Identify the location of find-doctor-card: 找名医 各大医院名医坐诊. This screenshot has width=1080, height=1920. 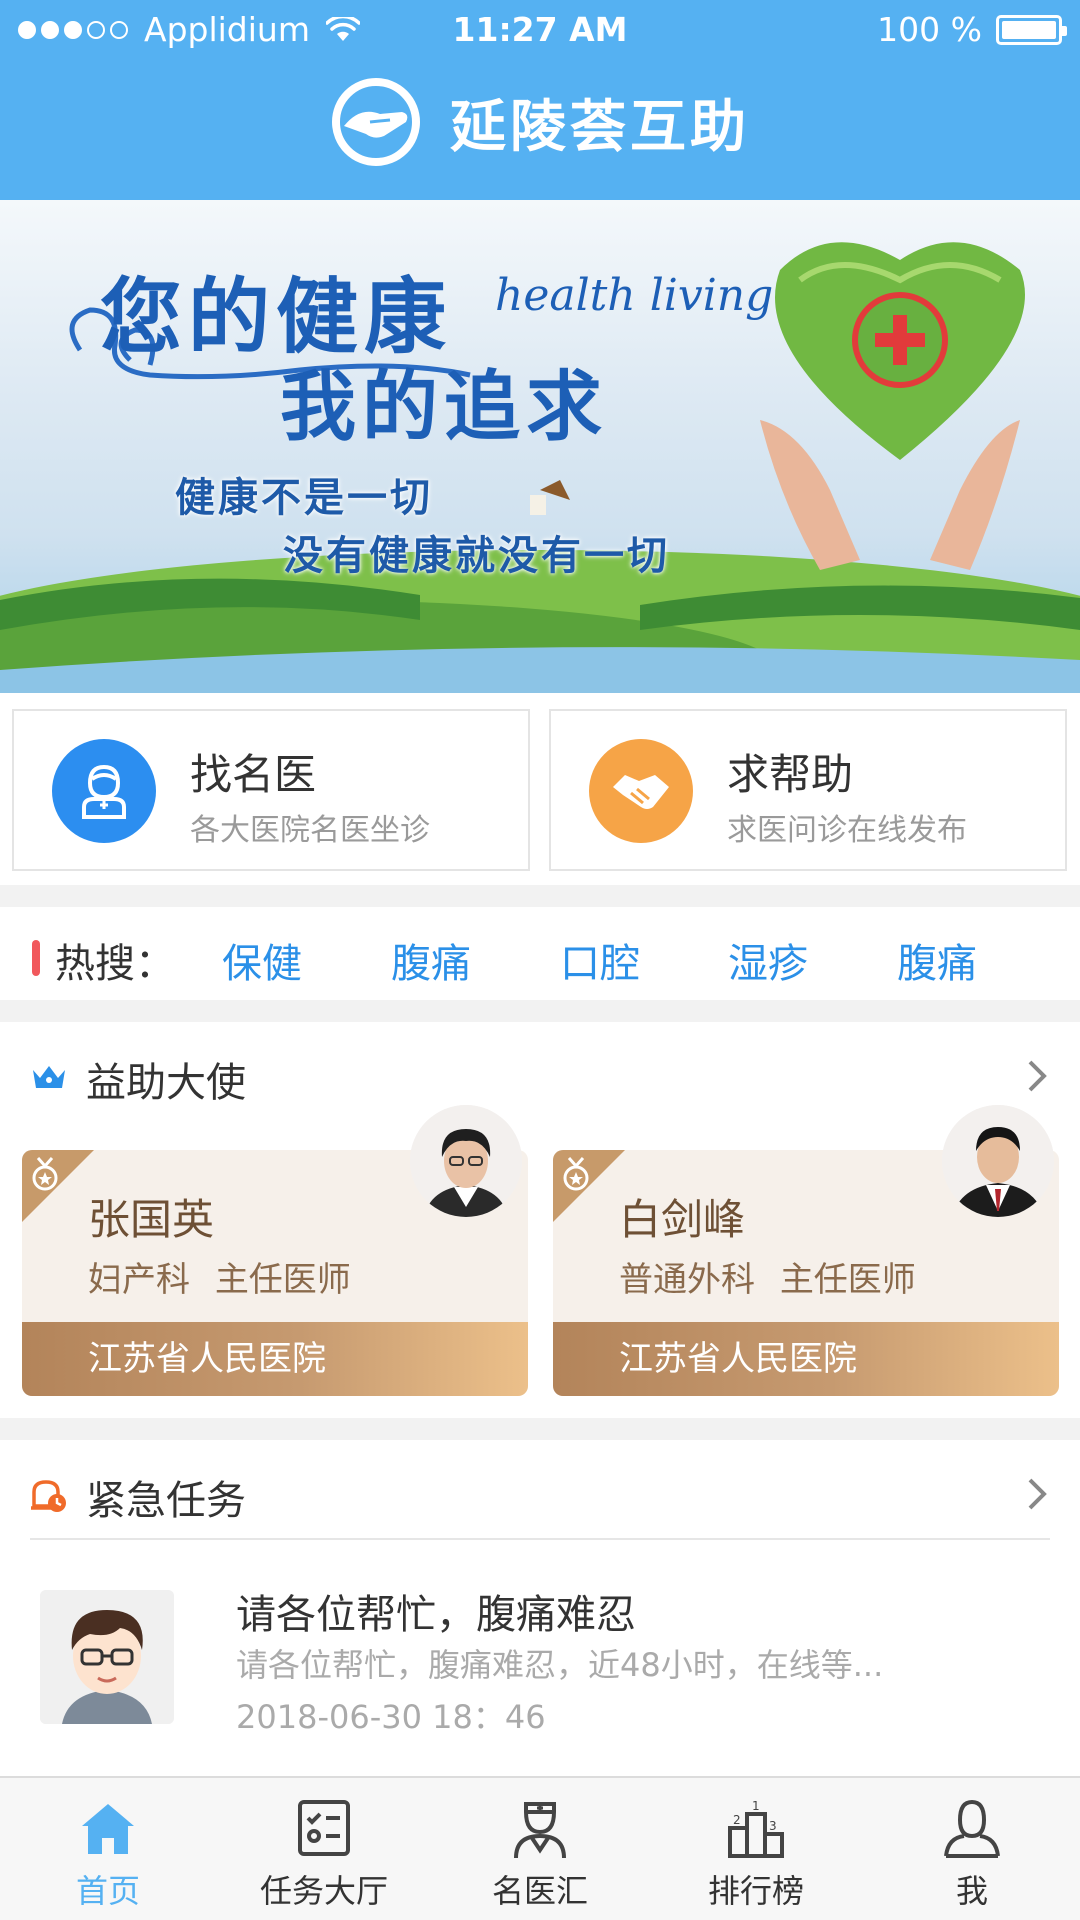
(271, 790).